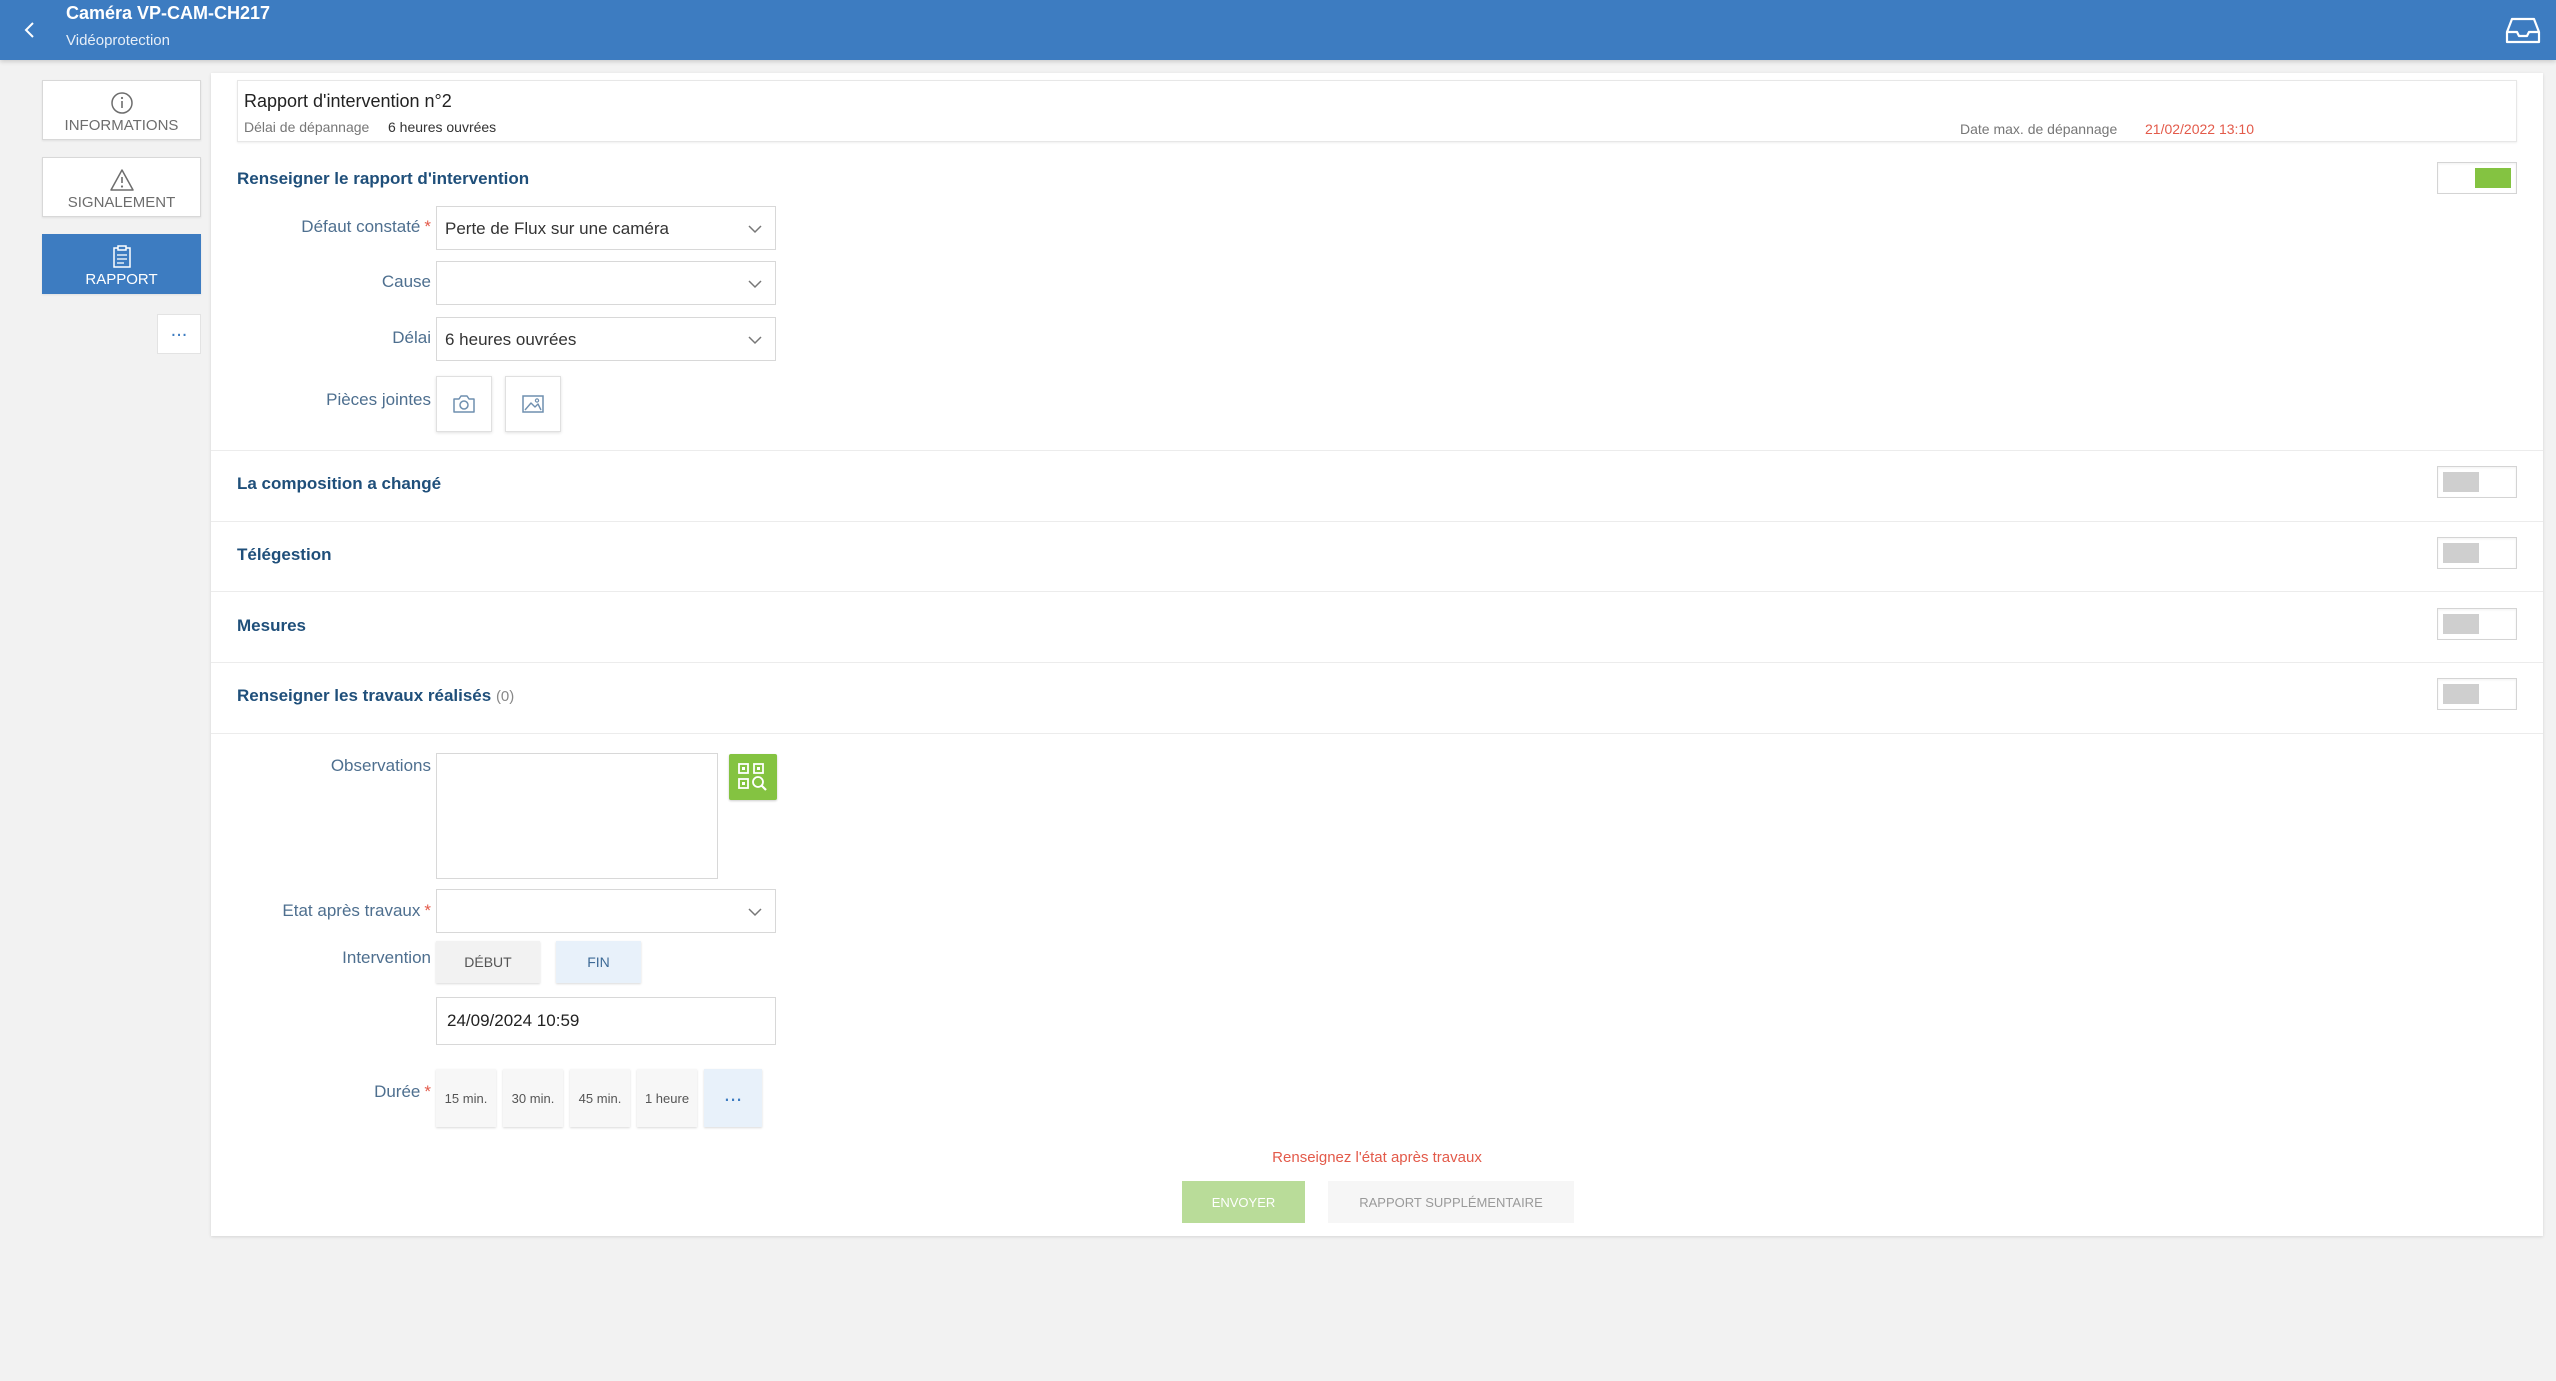  I want to click on image-attach-button, so click(533, 404).